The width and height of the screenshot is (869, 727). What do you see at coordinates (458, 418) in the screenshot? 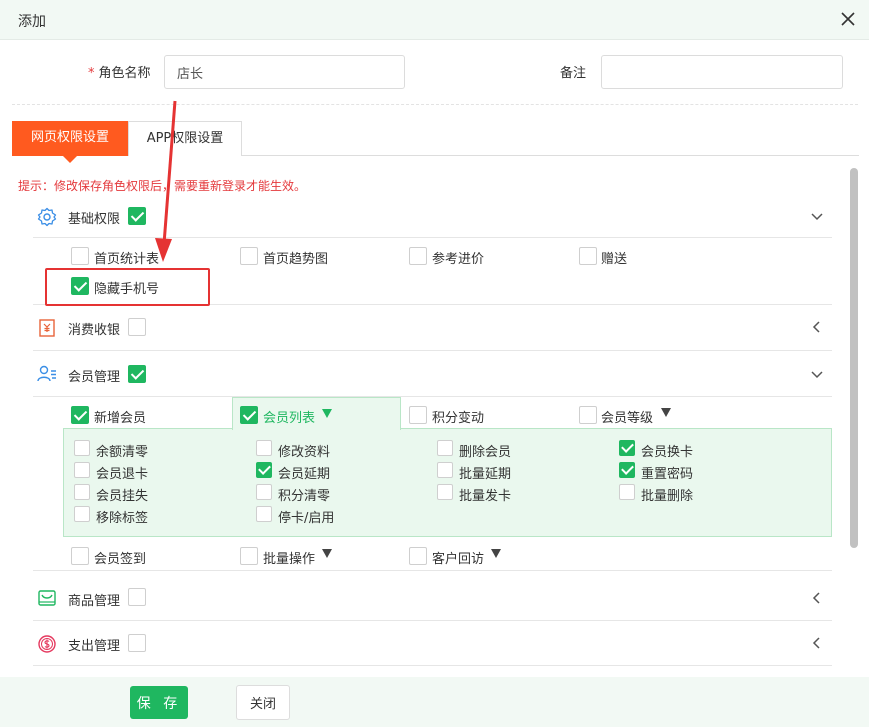
I see `label-points-change: 积分变动` at bounding box center [458, 418].